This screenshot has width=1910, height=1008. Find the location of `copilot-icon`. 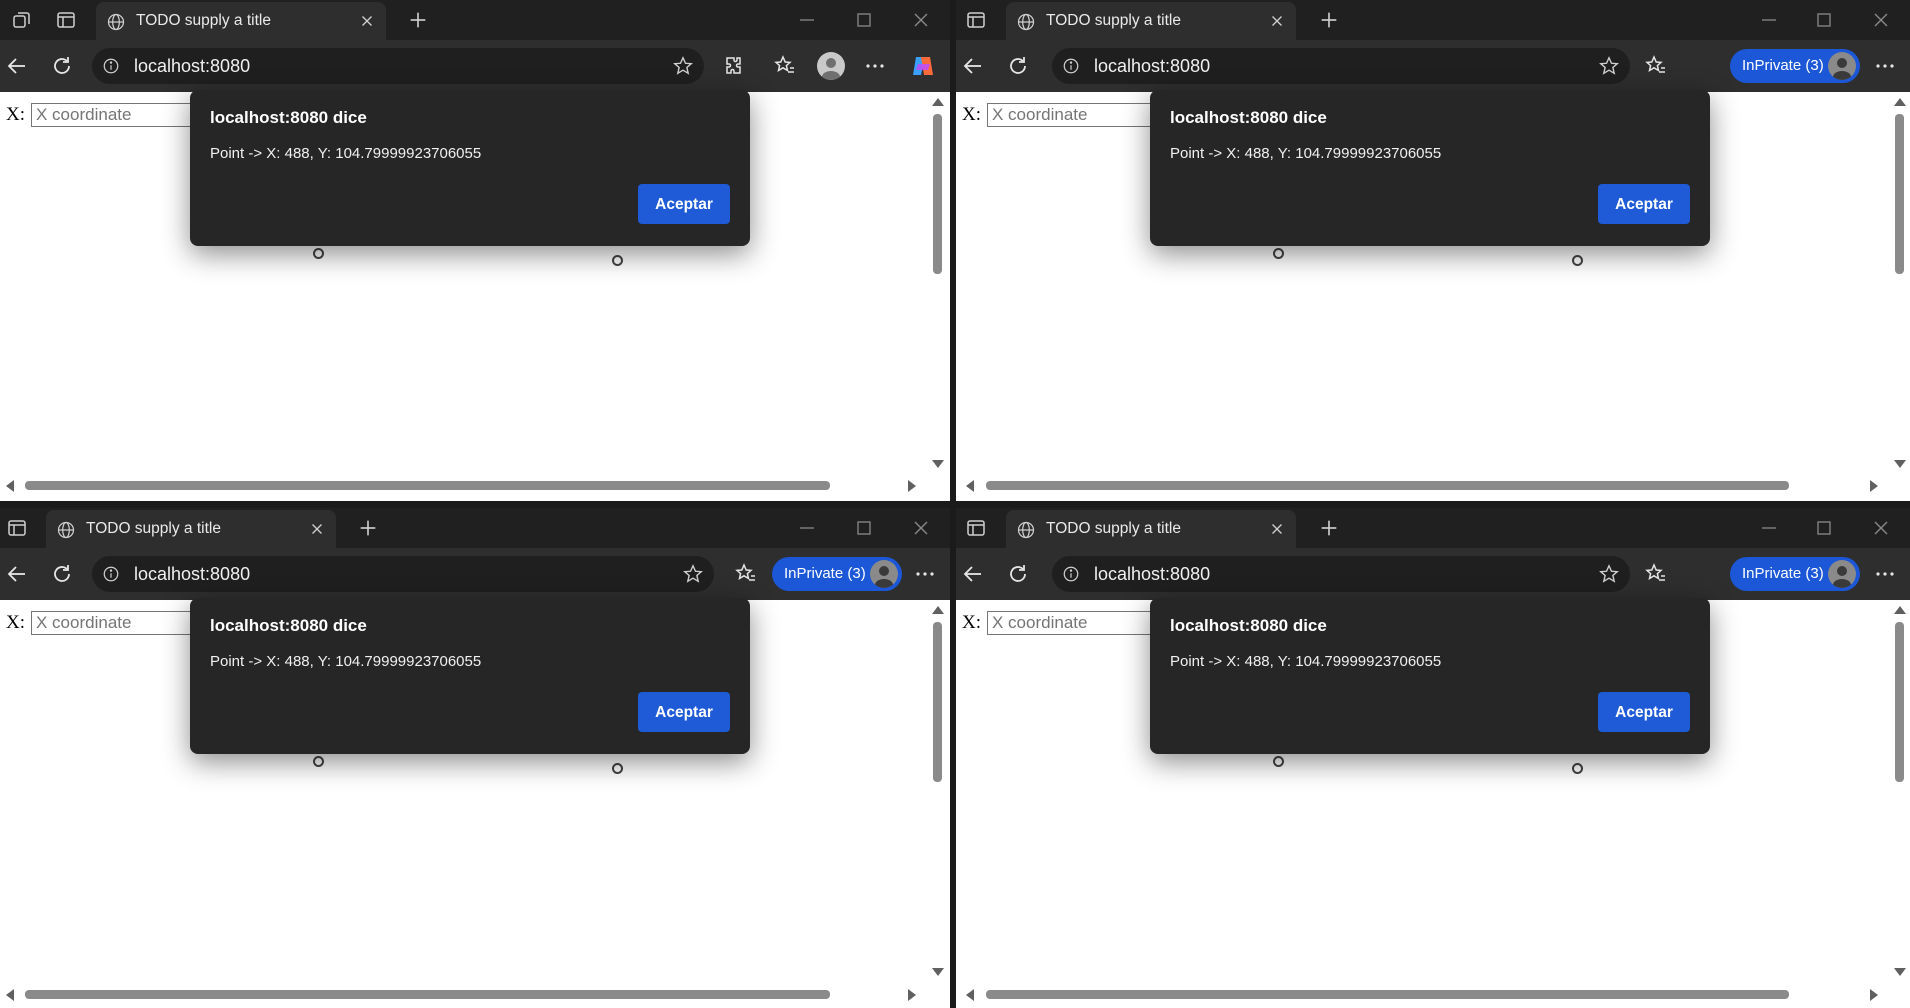

copilot-icon is located at coordinates (923, 66).